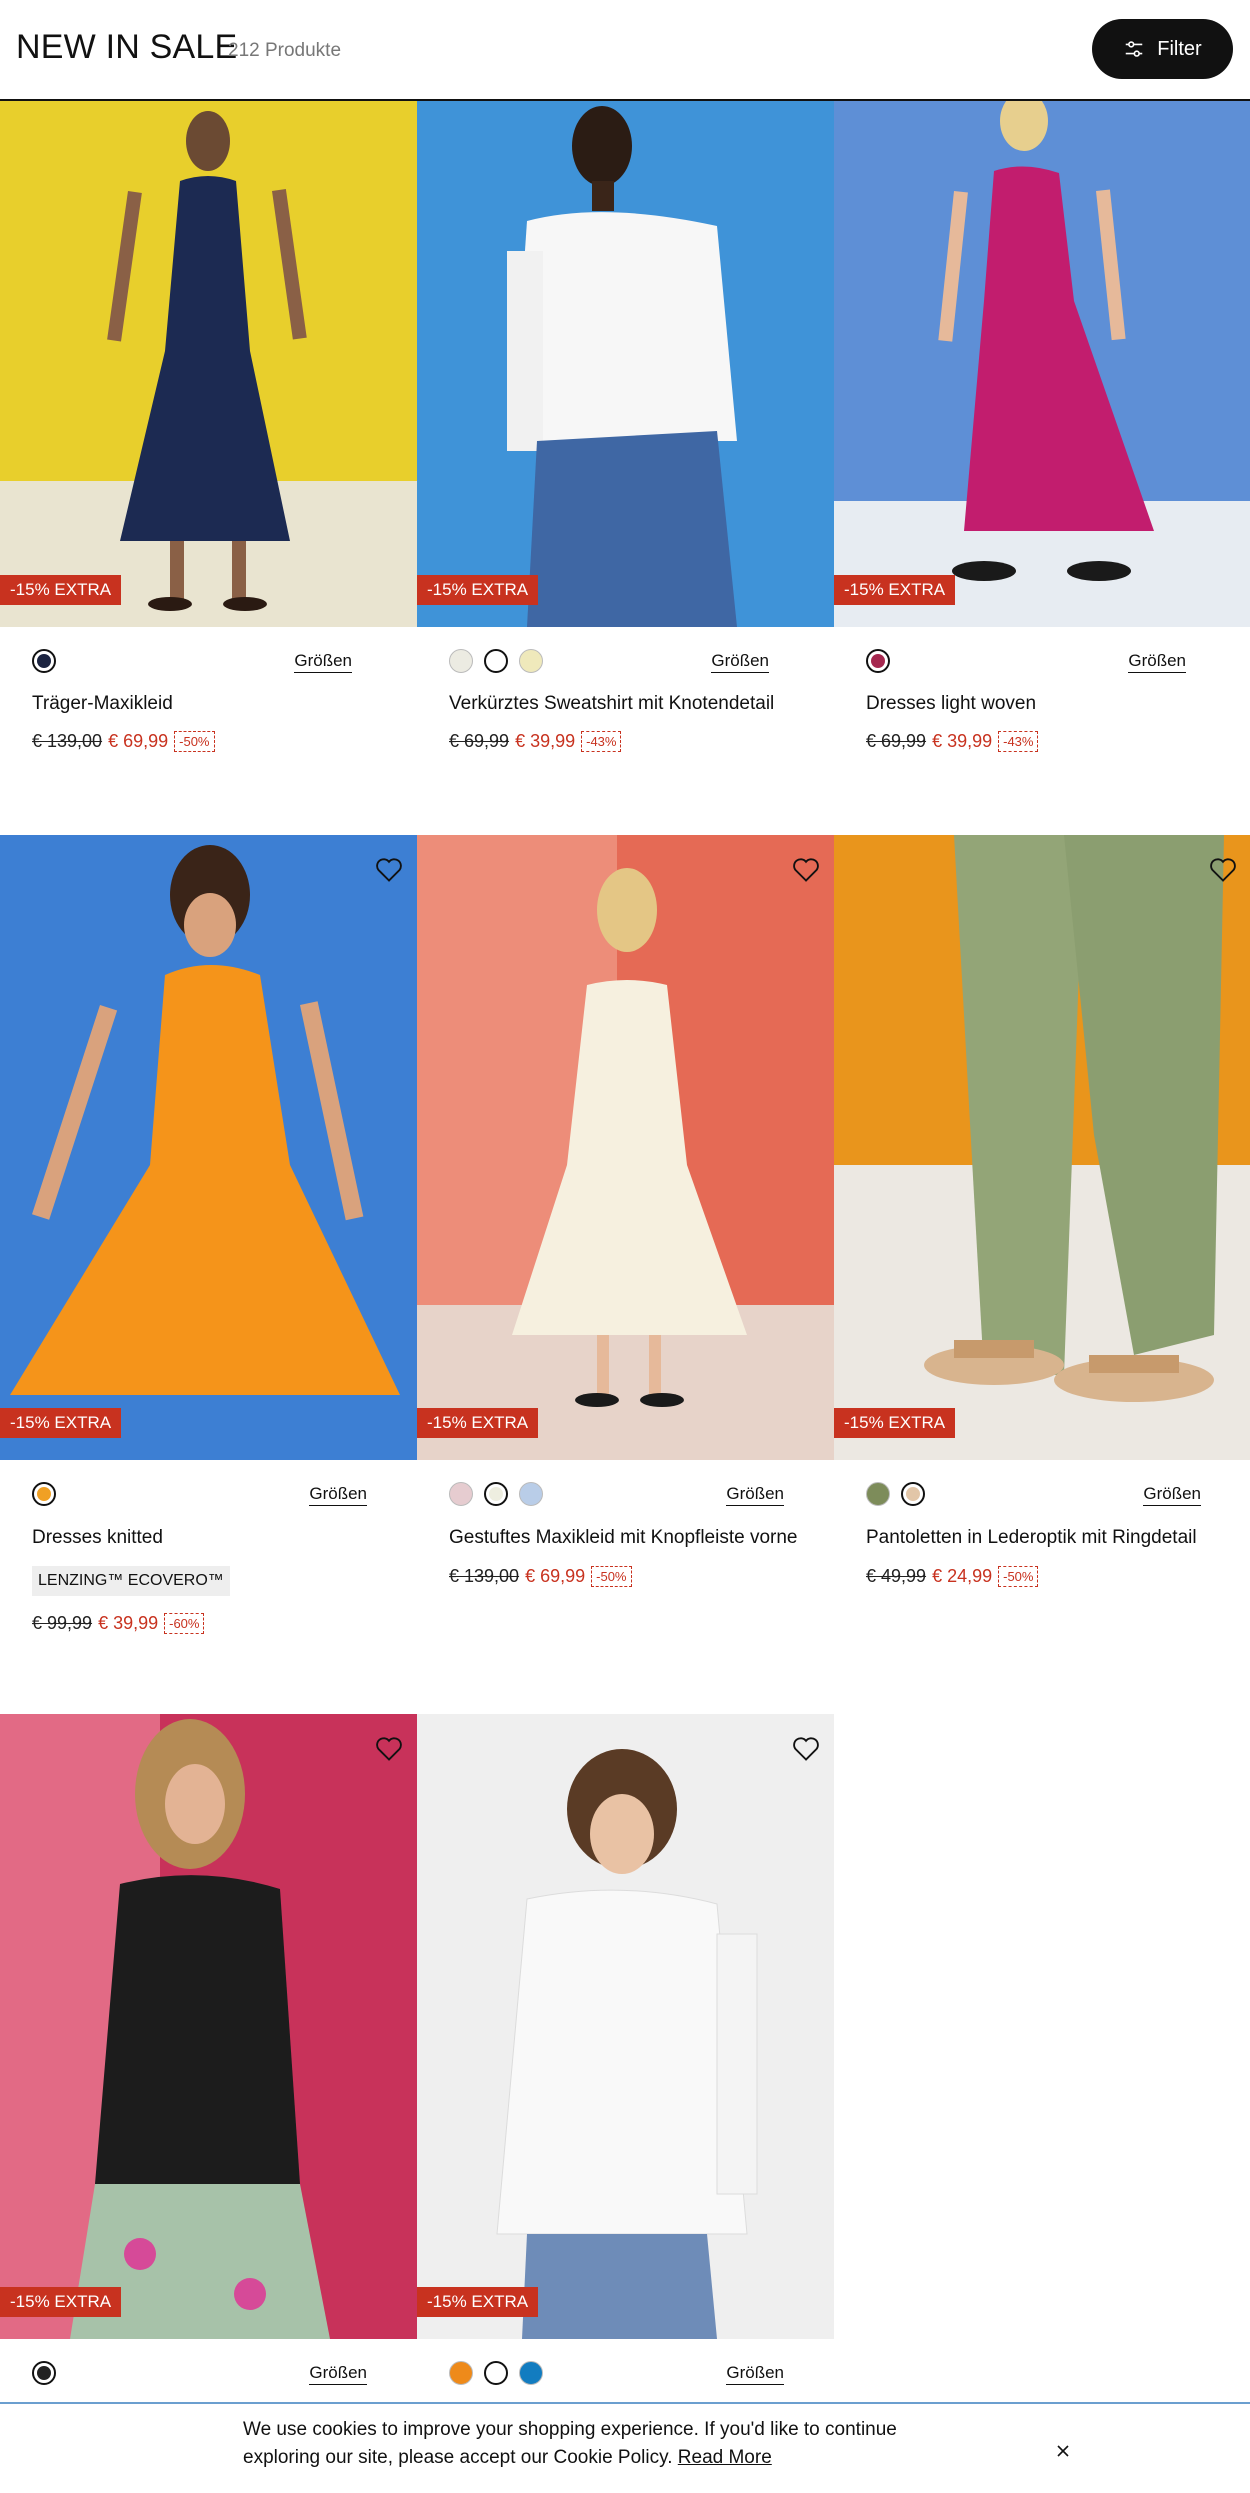  What do you see at coordinates (1134, 49) in the screenshot?
I see `sliders-icon` at bounding box center [1134, 49].